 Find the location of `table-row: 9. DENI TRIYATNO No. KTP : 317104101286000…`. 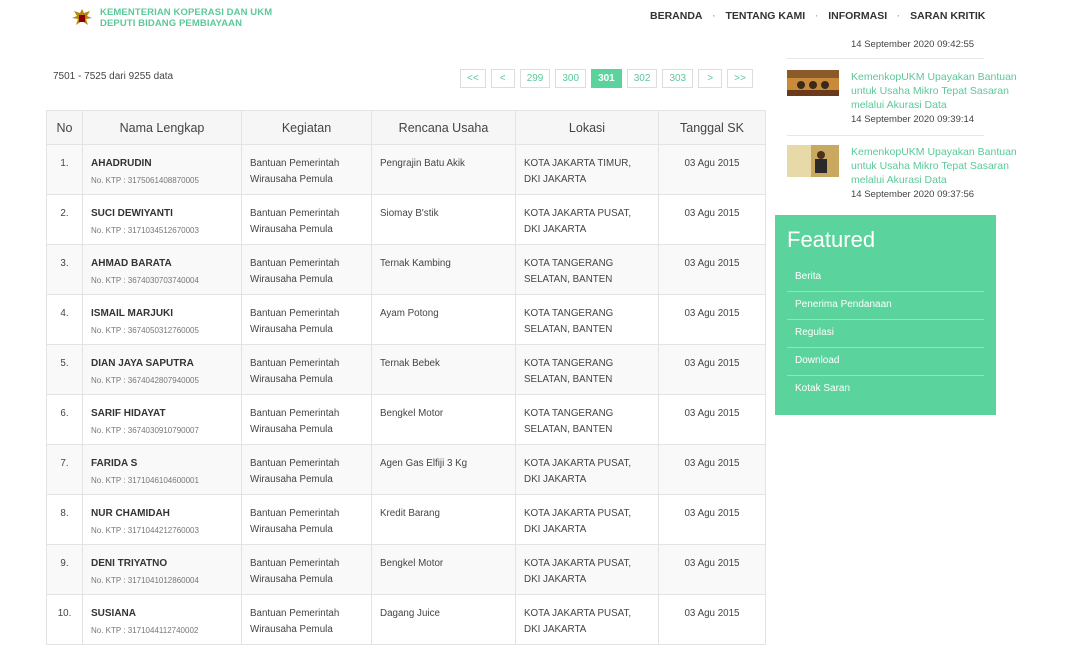

table-row: 9. DENI TRIYATNO No. KTP : 317104101286000… is located at coordinates (406, 569).